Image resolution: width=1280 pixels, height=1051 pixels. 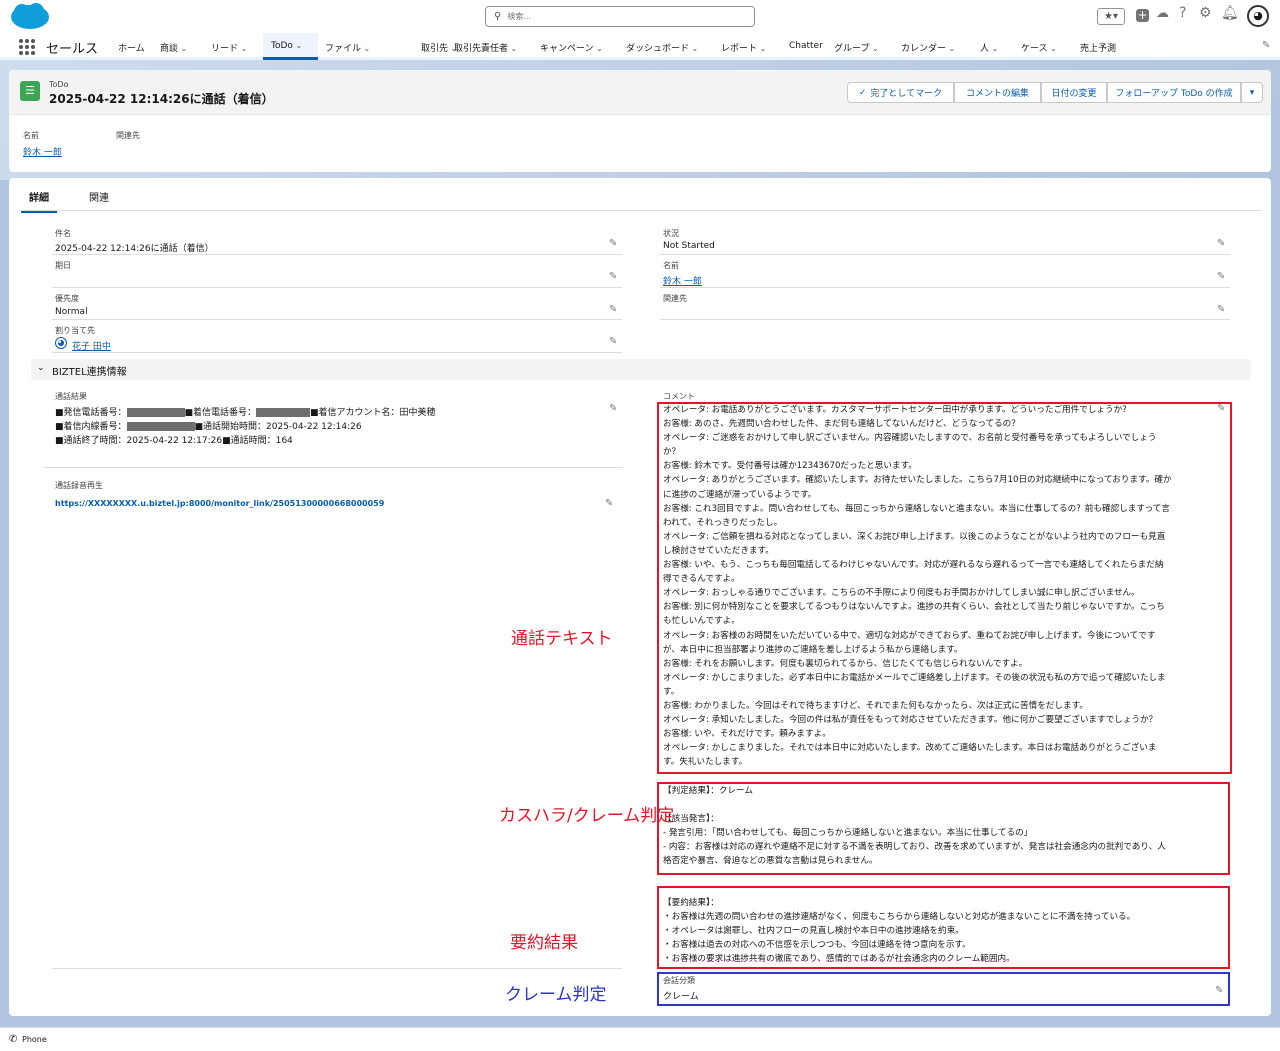 What do you see at coordinates (743, 47) in the screenshot?
I see `nav-item-9: レポート ⌄` at bounding box center [743, 47].